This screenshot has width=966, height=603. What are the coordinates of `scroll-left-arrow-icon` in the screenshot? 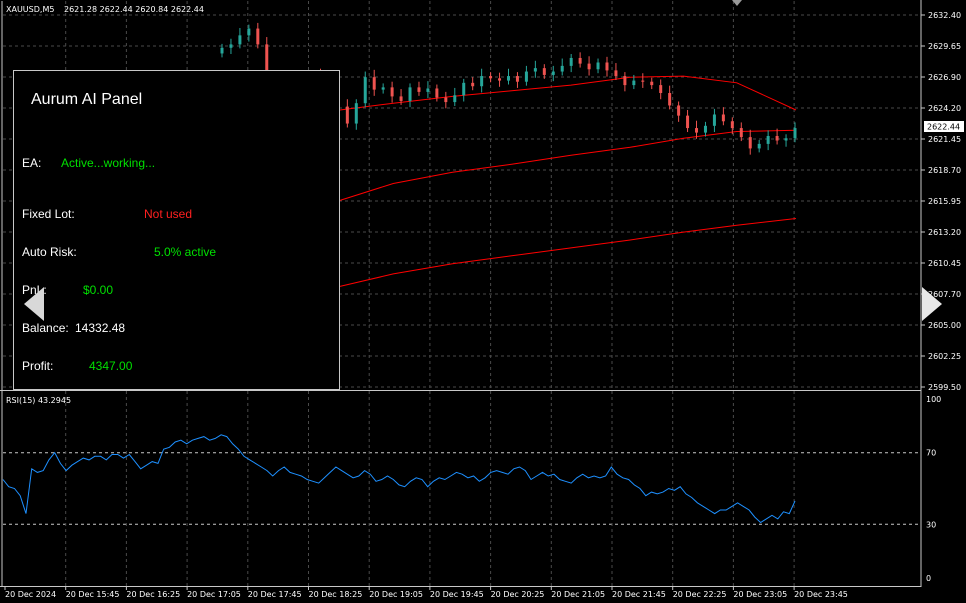 It's located at (34, 304).